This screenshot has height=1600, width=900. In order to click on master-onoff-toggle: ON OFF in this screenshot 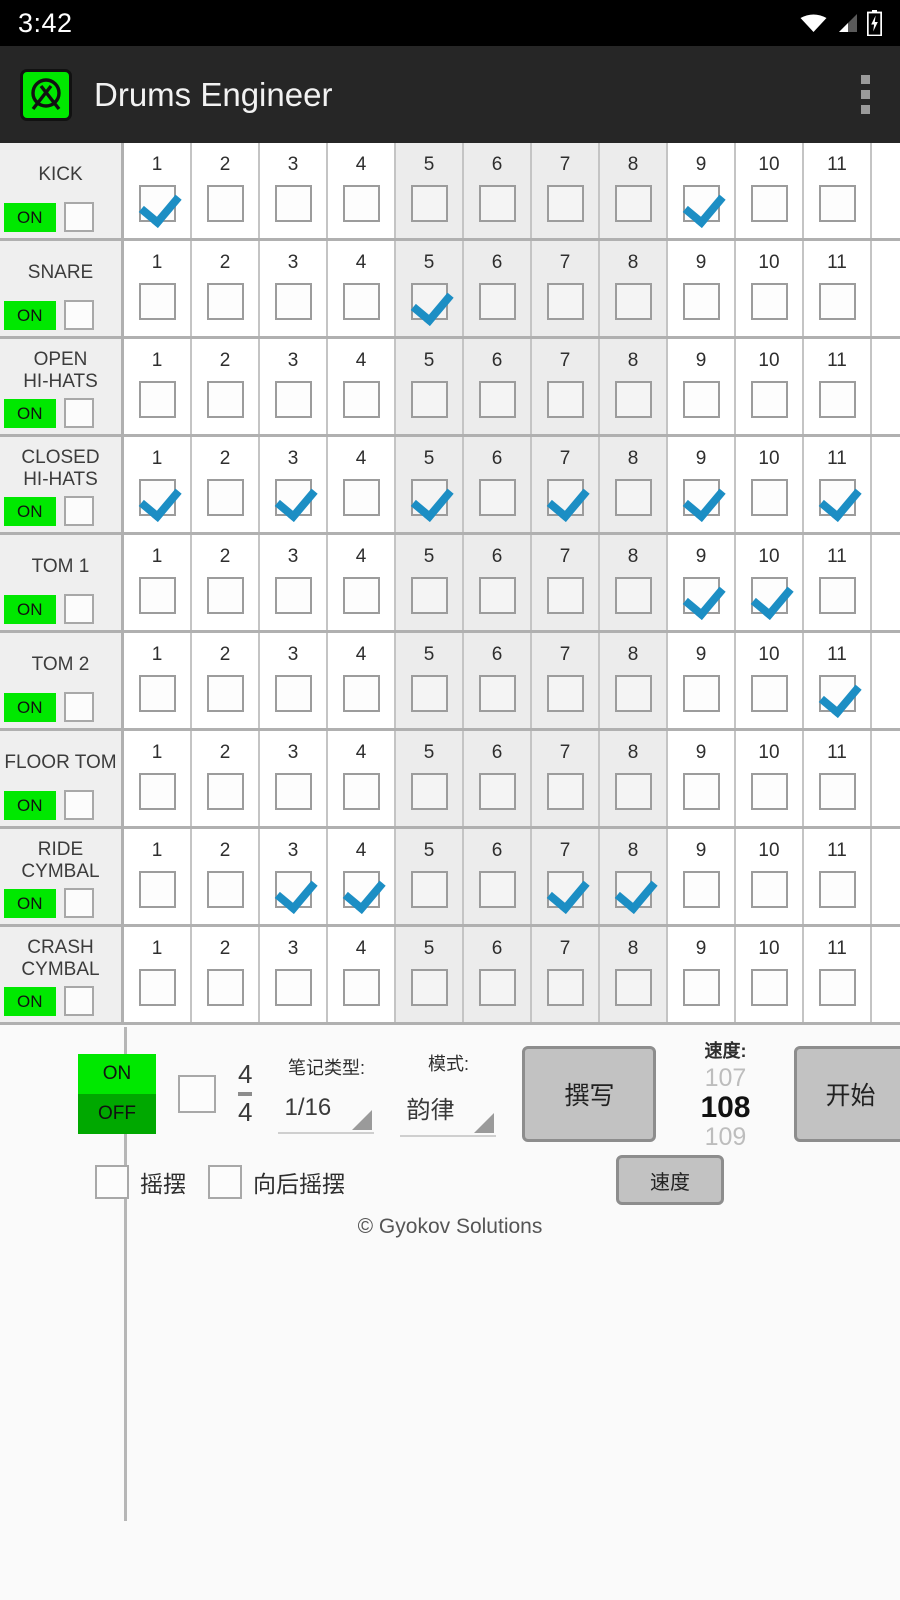, I will do `click(117, 1093)`.